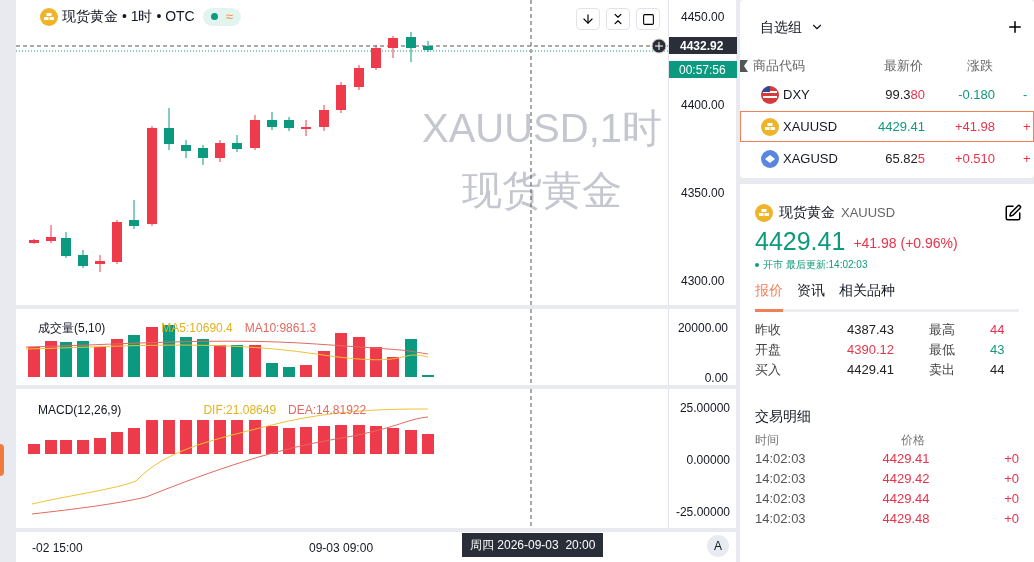  Describe the element at coordinates (800, 241) in the screenshot. I see `last-price: 4429.41` at that location.